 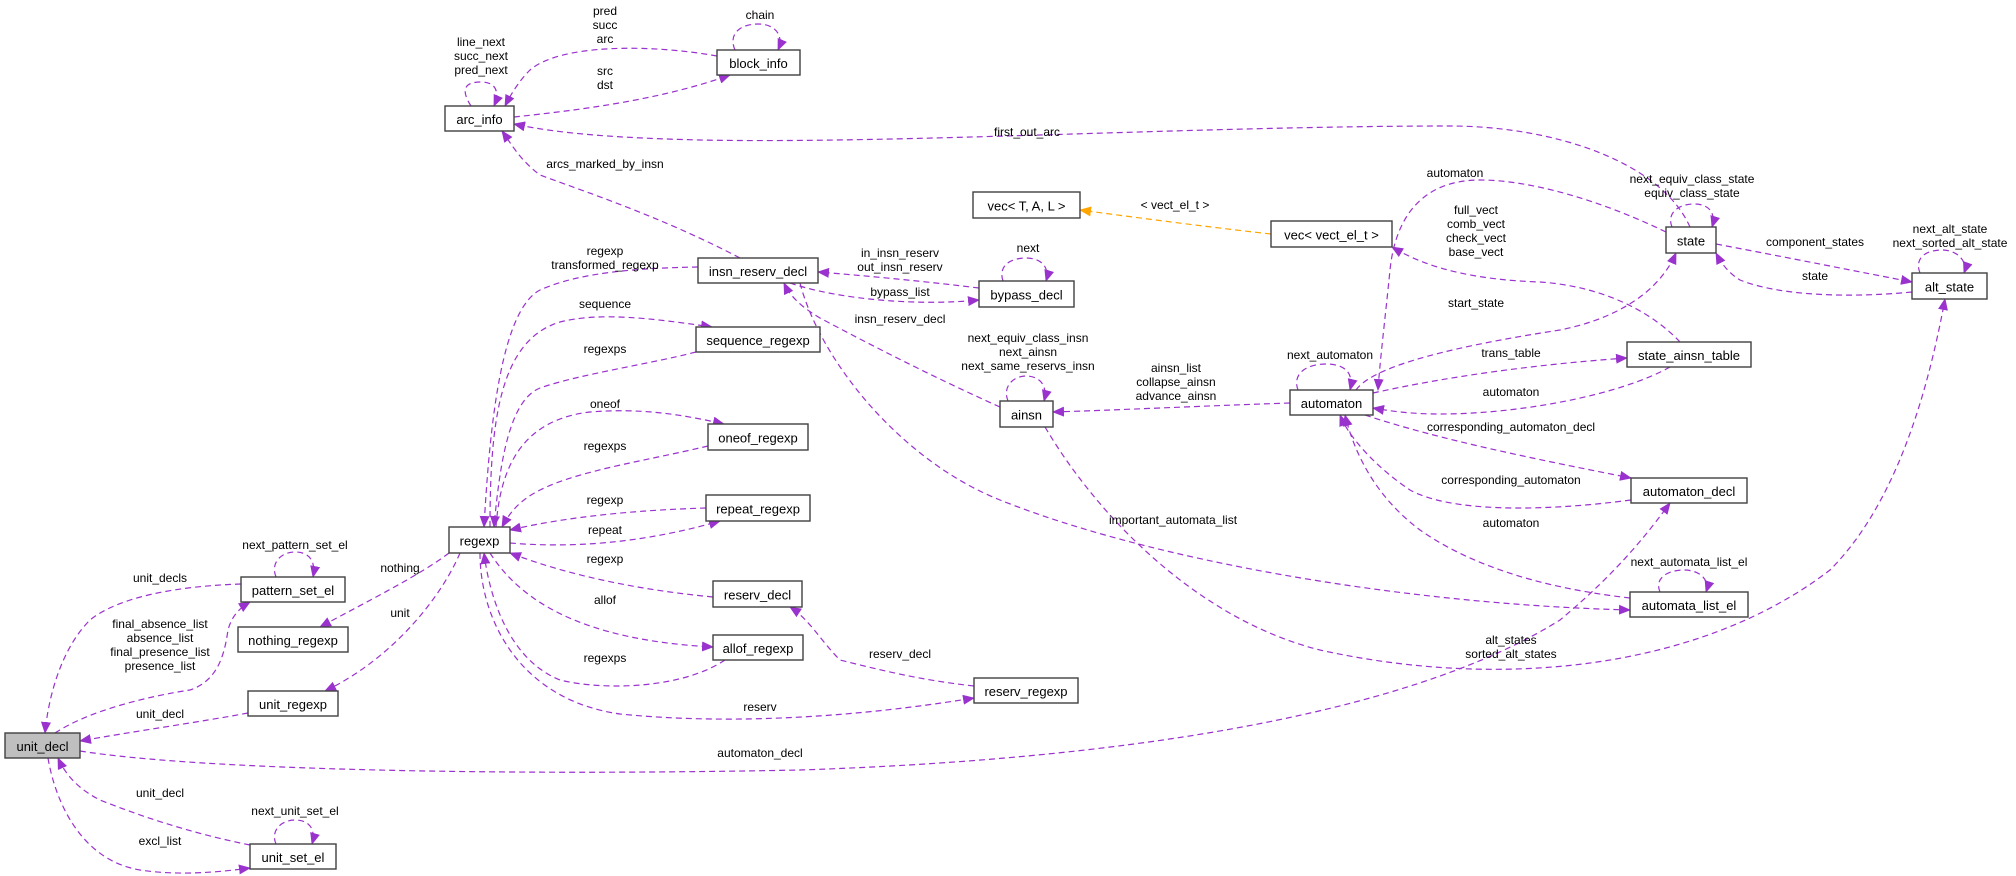 I want to click on node-arc-info: arc_info, so click(x=479, y=118).